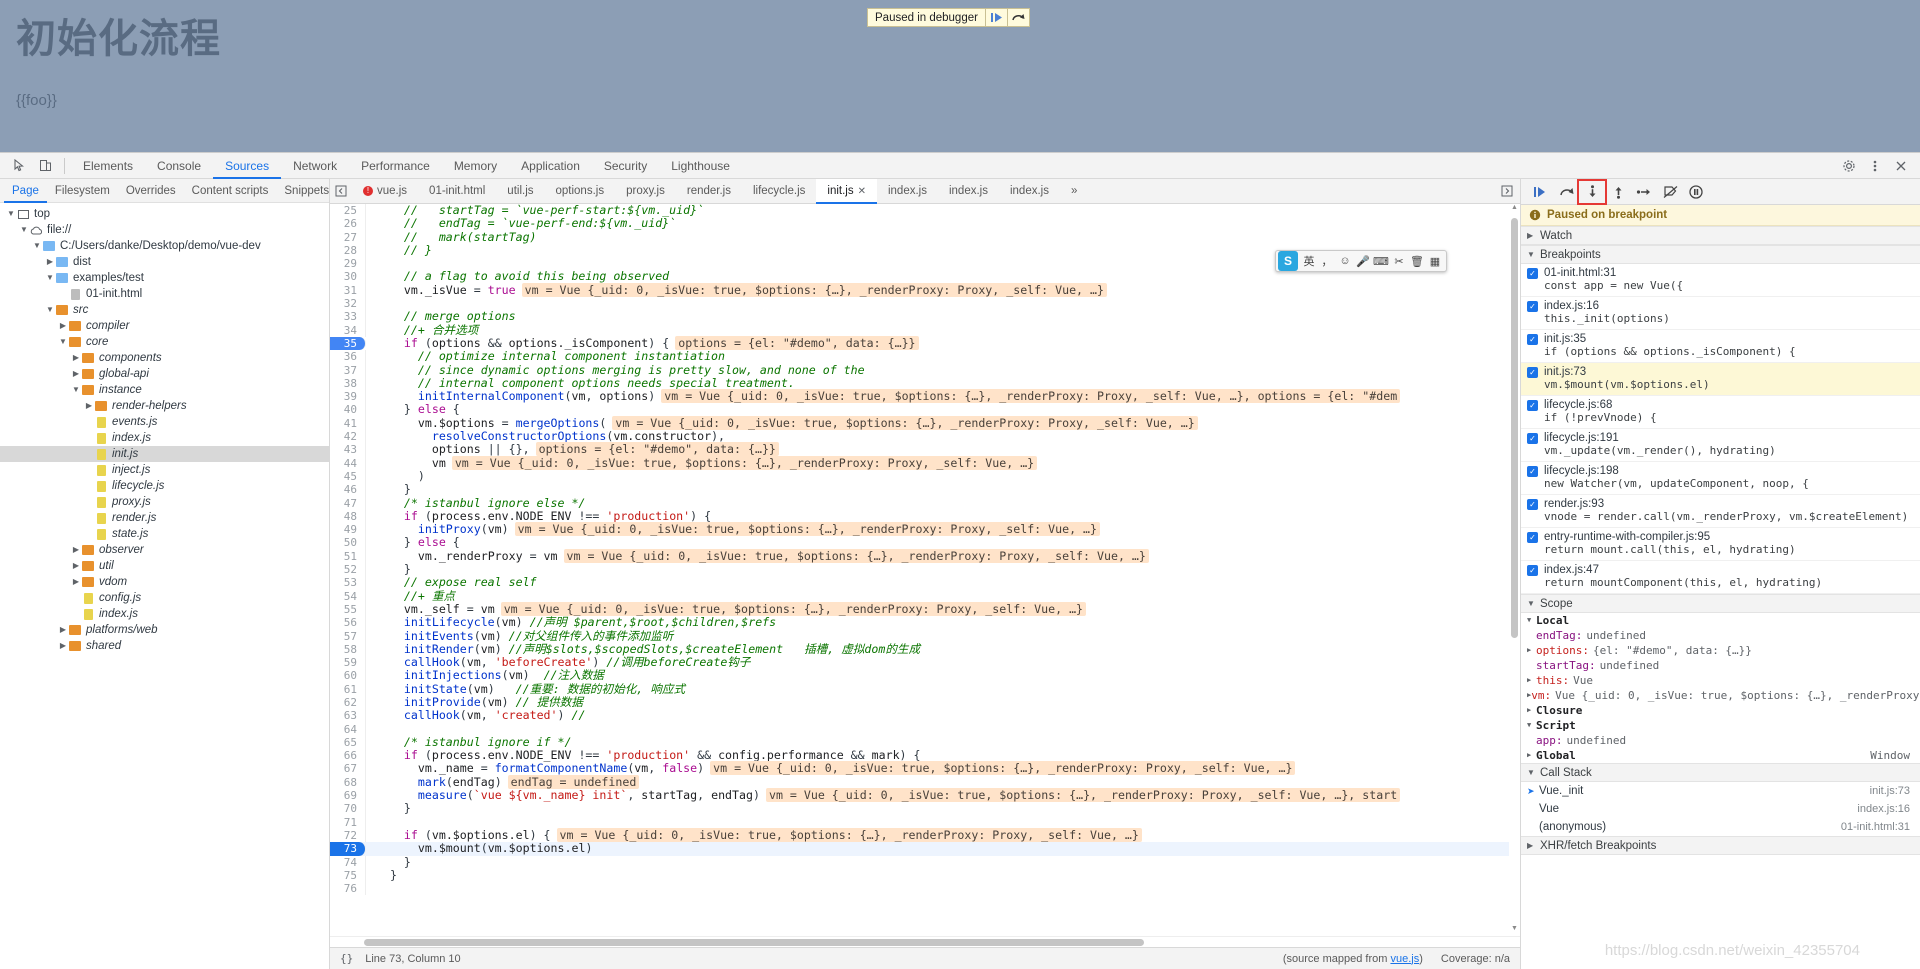 The image size is (1920, 969). What do you see at coordinates (164, 326) in the screenshot?
I see `tree-item-compiler: ▶ compiler` at bounding box center [164, 326].